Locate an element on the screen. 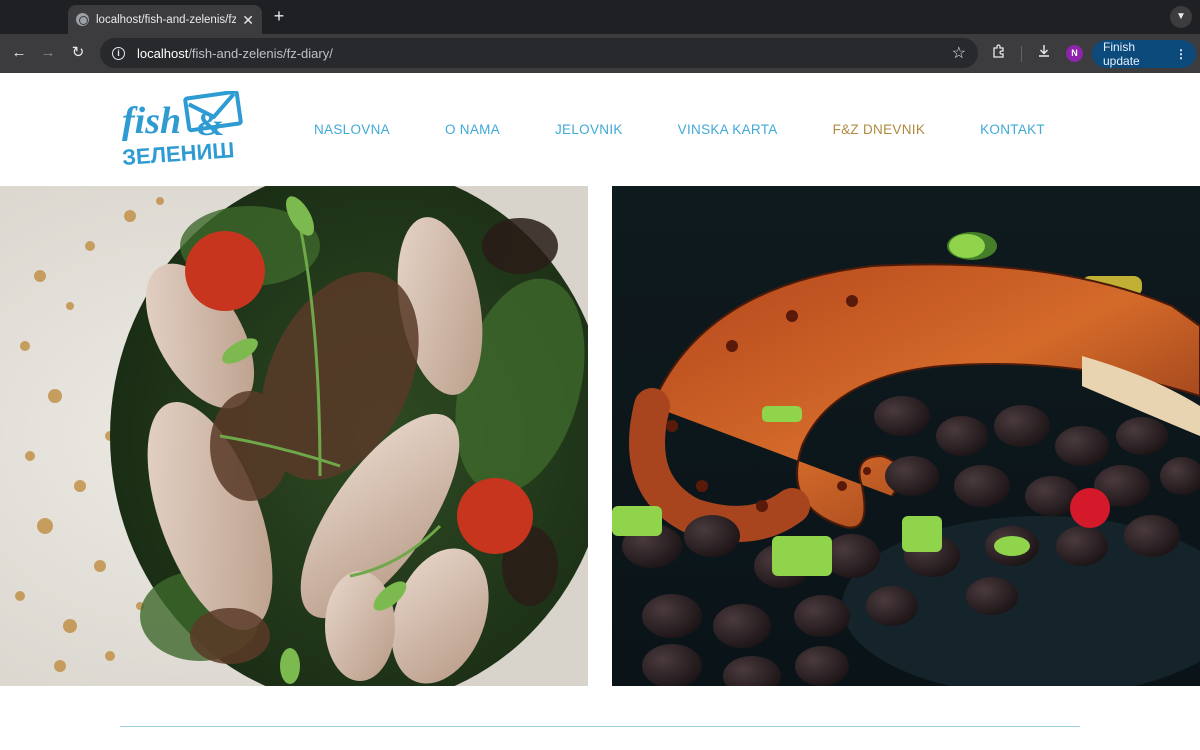  finish-update-button: Finish update ⋮ is located at coordinates (1144, 54).